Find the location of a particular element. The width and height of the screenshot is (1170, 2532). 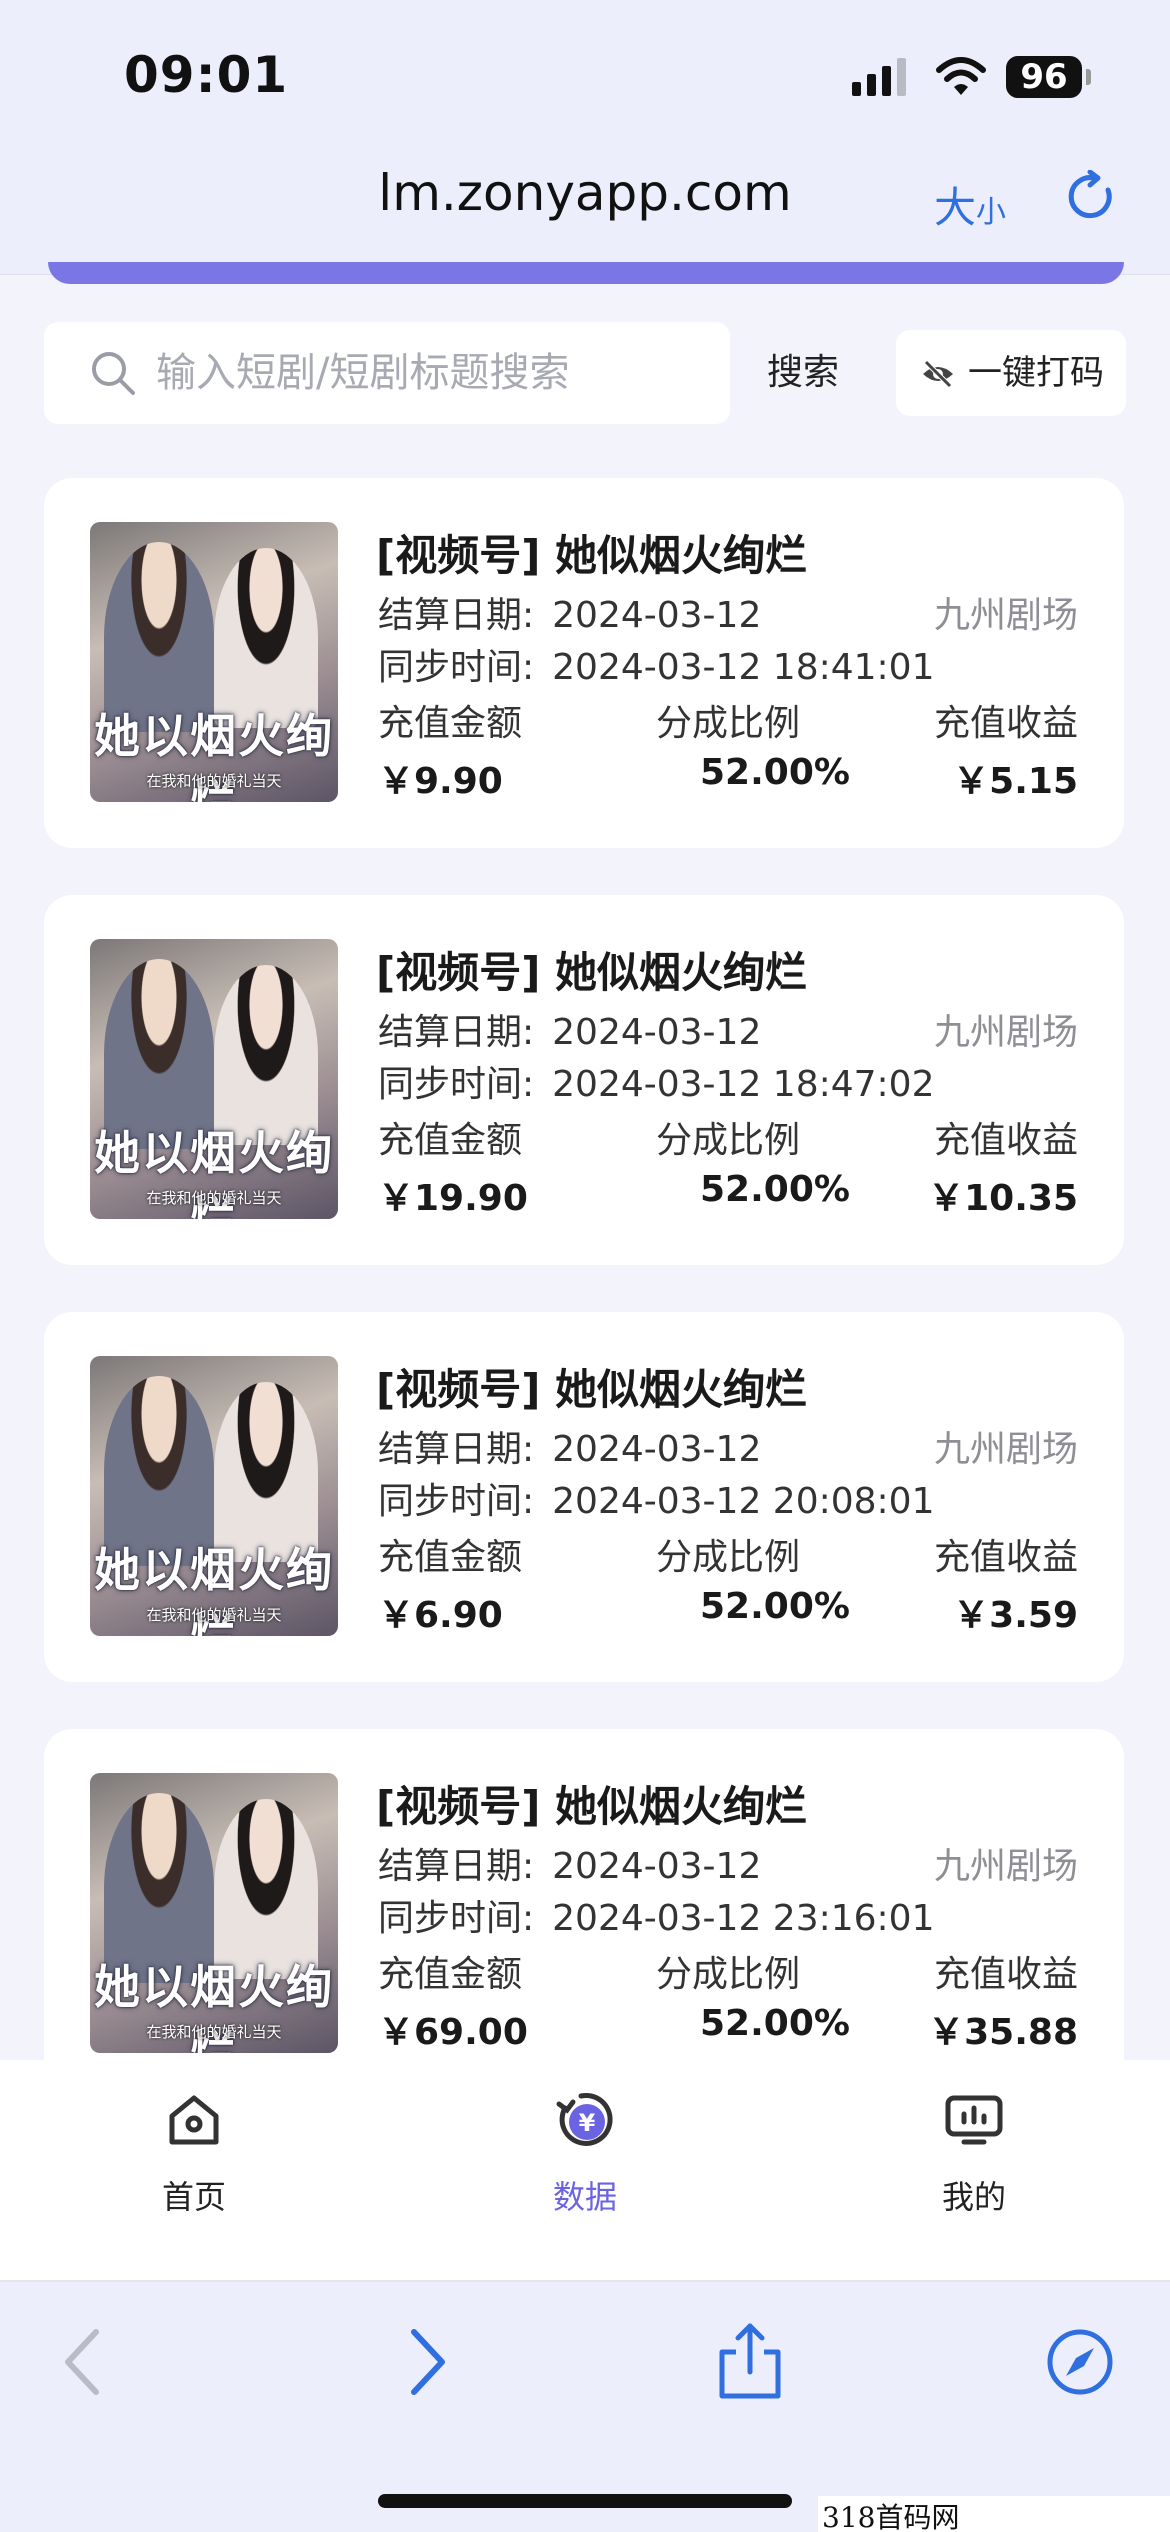

watermark: 318首码网 www.e318.com is located at coordinates (994, 2514).